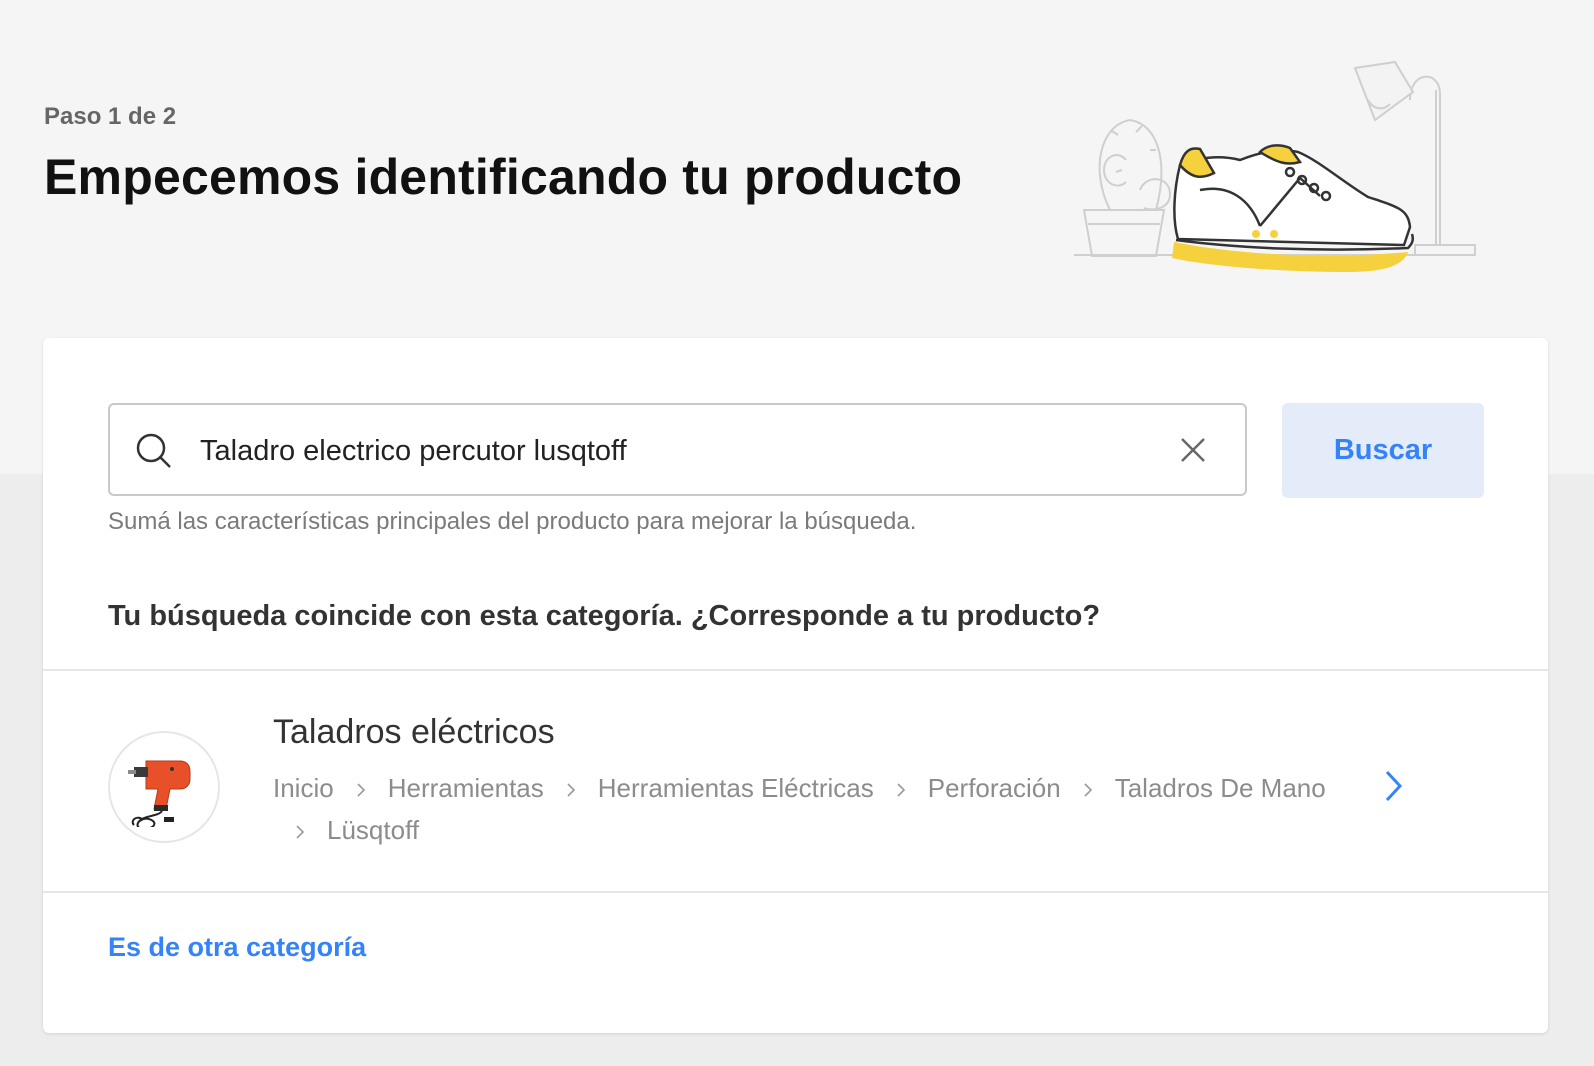 This screenshot has height=1066, width=1594. I want to click on search-input, so click(680, 451).